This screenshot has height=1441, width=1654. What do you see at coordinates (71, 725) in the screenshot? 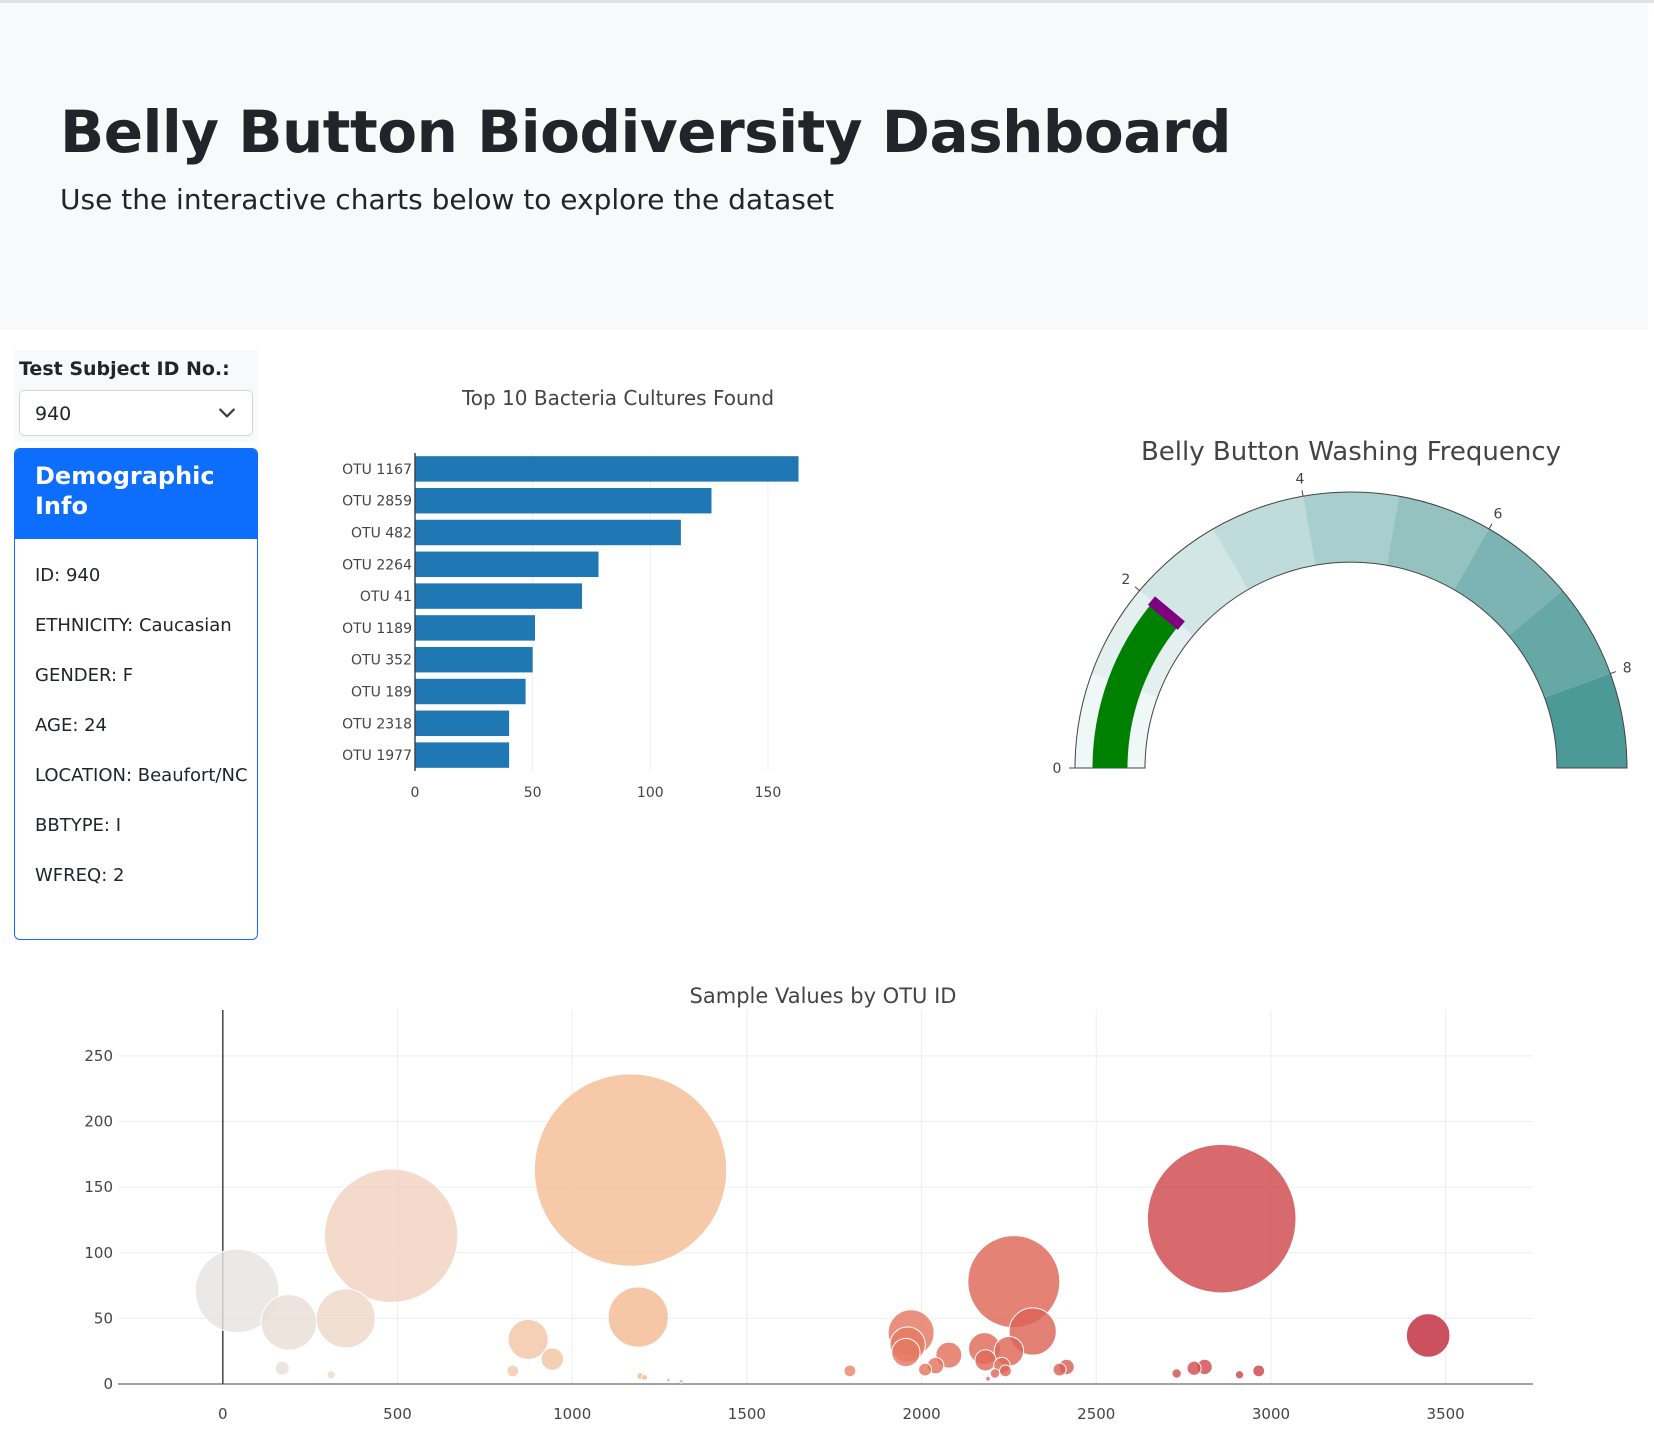
I see `demographic-entry: AGE: 24` at bounding box center [71, 725].